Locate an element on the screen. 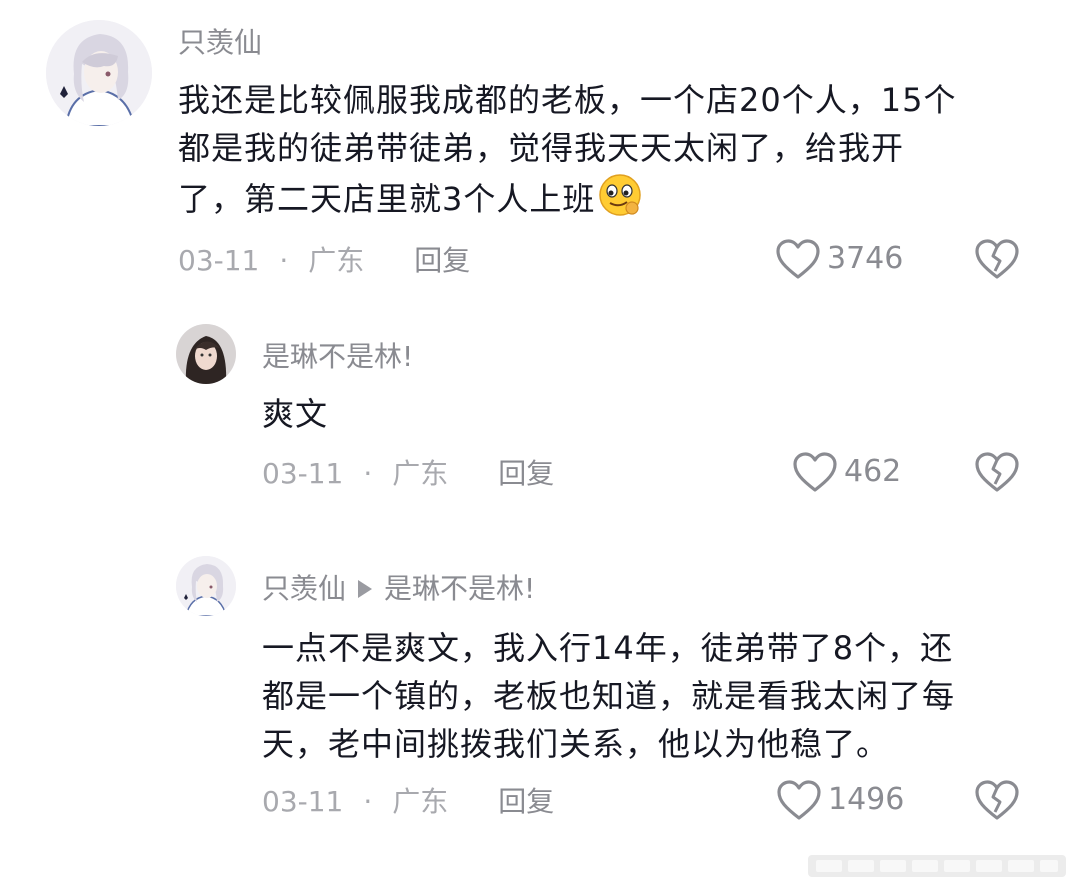 Image resolution: width=1076 pixels, height=889 pixels. like-button: 1496 is located at coordinates (840, 800).